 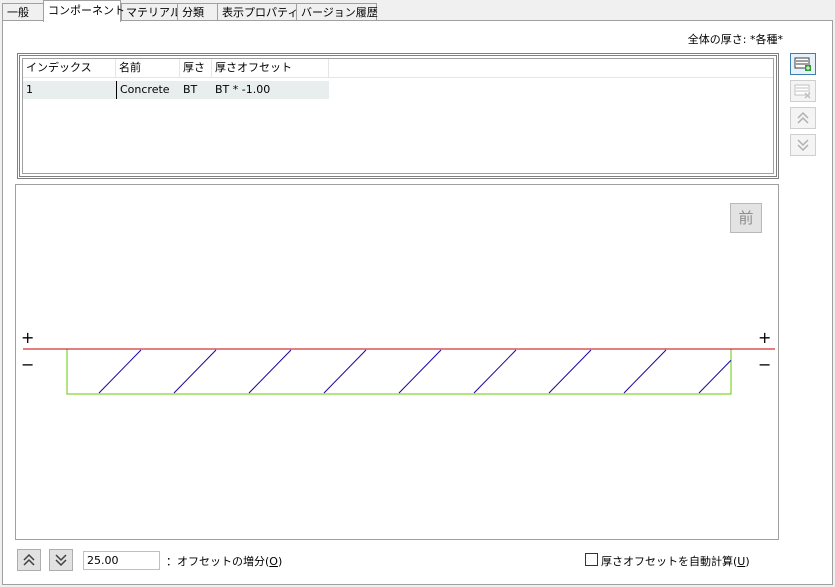 What do you see at coordinates (417, 11) in the screenshot?
I see `tab-bar: 一般 コンポーネント マテリアル 分類 表示プロパティ バージョン履歴` at bounding box center [417, 11].